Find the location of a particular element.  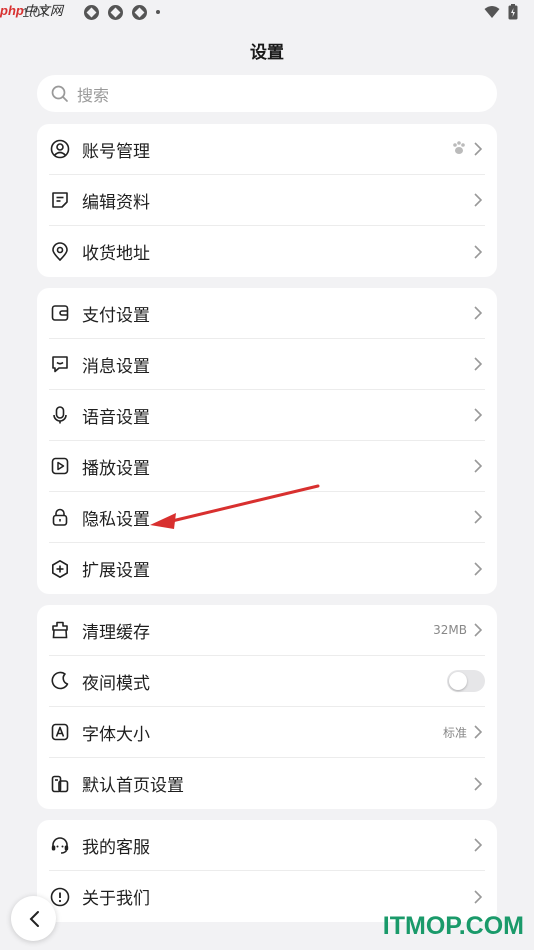

moon-icon is located at coordinates (60, 681).